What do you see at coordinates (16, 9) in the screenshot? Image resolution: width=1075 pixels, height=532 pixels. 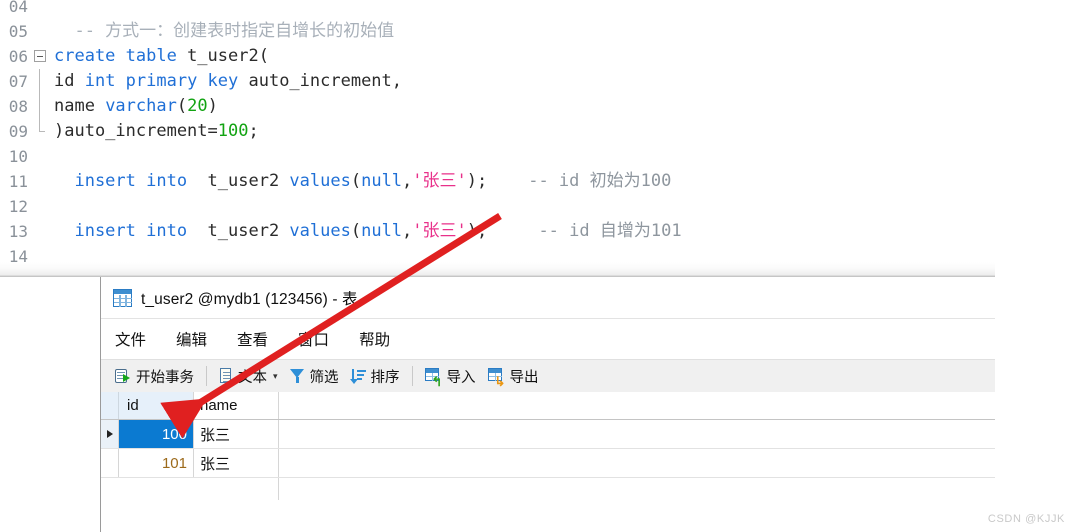 I see `line-number: 04` at bounding box center [16, 9].